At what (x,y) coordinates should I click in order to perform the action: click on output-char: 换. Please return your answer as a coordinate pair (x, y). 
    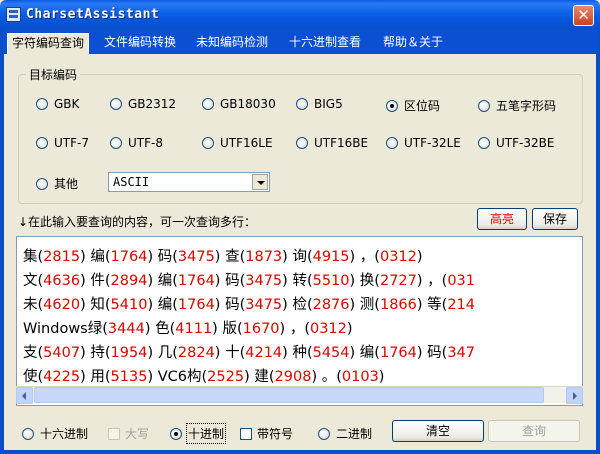
    Looking at the image, I should click on (367, 281).